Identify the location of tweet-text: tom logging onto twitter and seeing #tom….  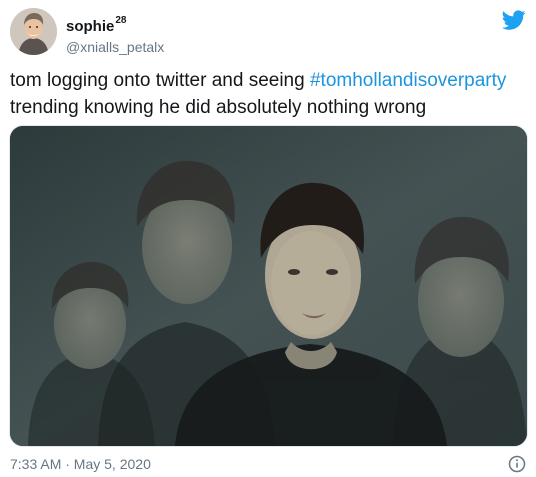
(270, 94).